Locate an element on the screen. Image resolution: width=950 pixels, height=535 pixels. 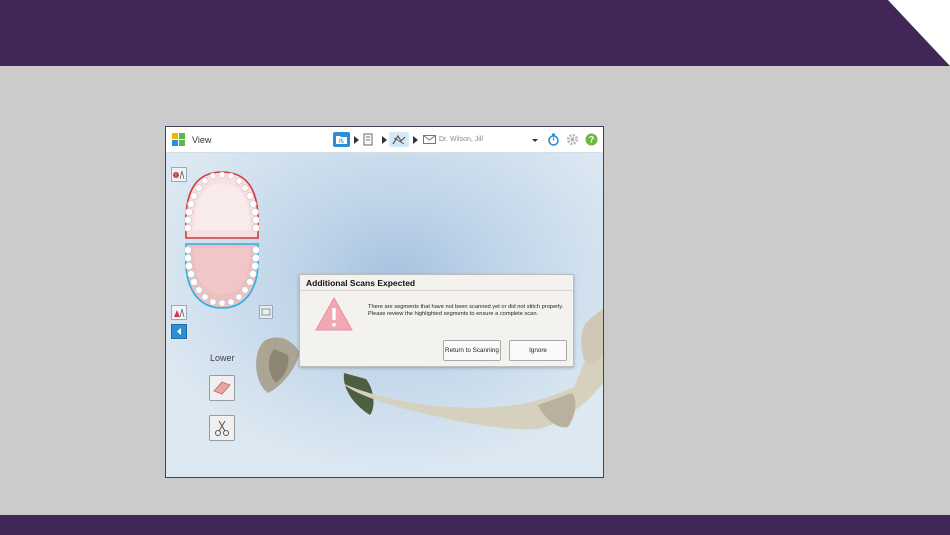
eraser-tool-icon is located at coordinates (222, 388).